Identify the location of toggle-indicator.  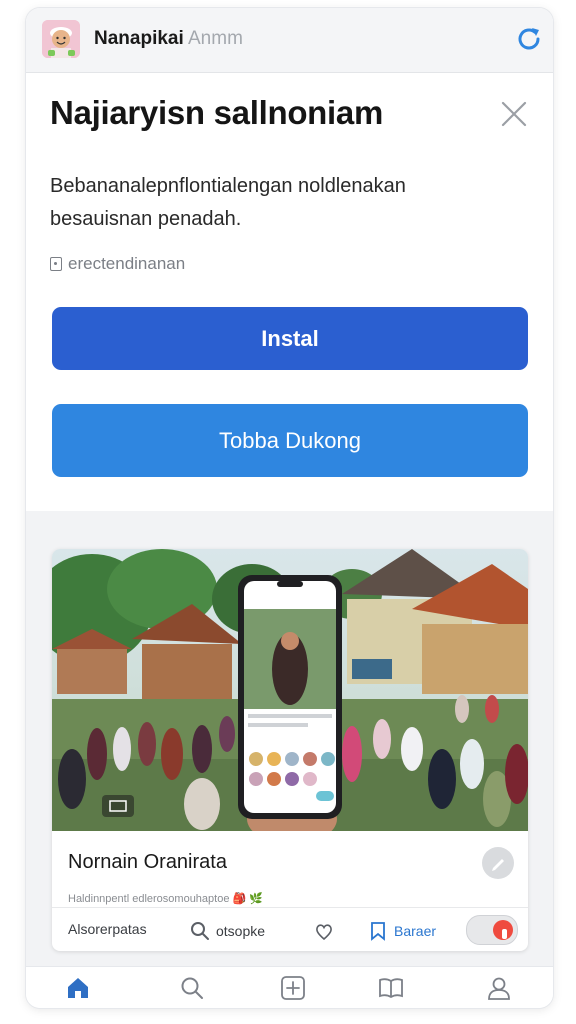
(504, 934).